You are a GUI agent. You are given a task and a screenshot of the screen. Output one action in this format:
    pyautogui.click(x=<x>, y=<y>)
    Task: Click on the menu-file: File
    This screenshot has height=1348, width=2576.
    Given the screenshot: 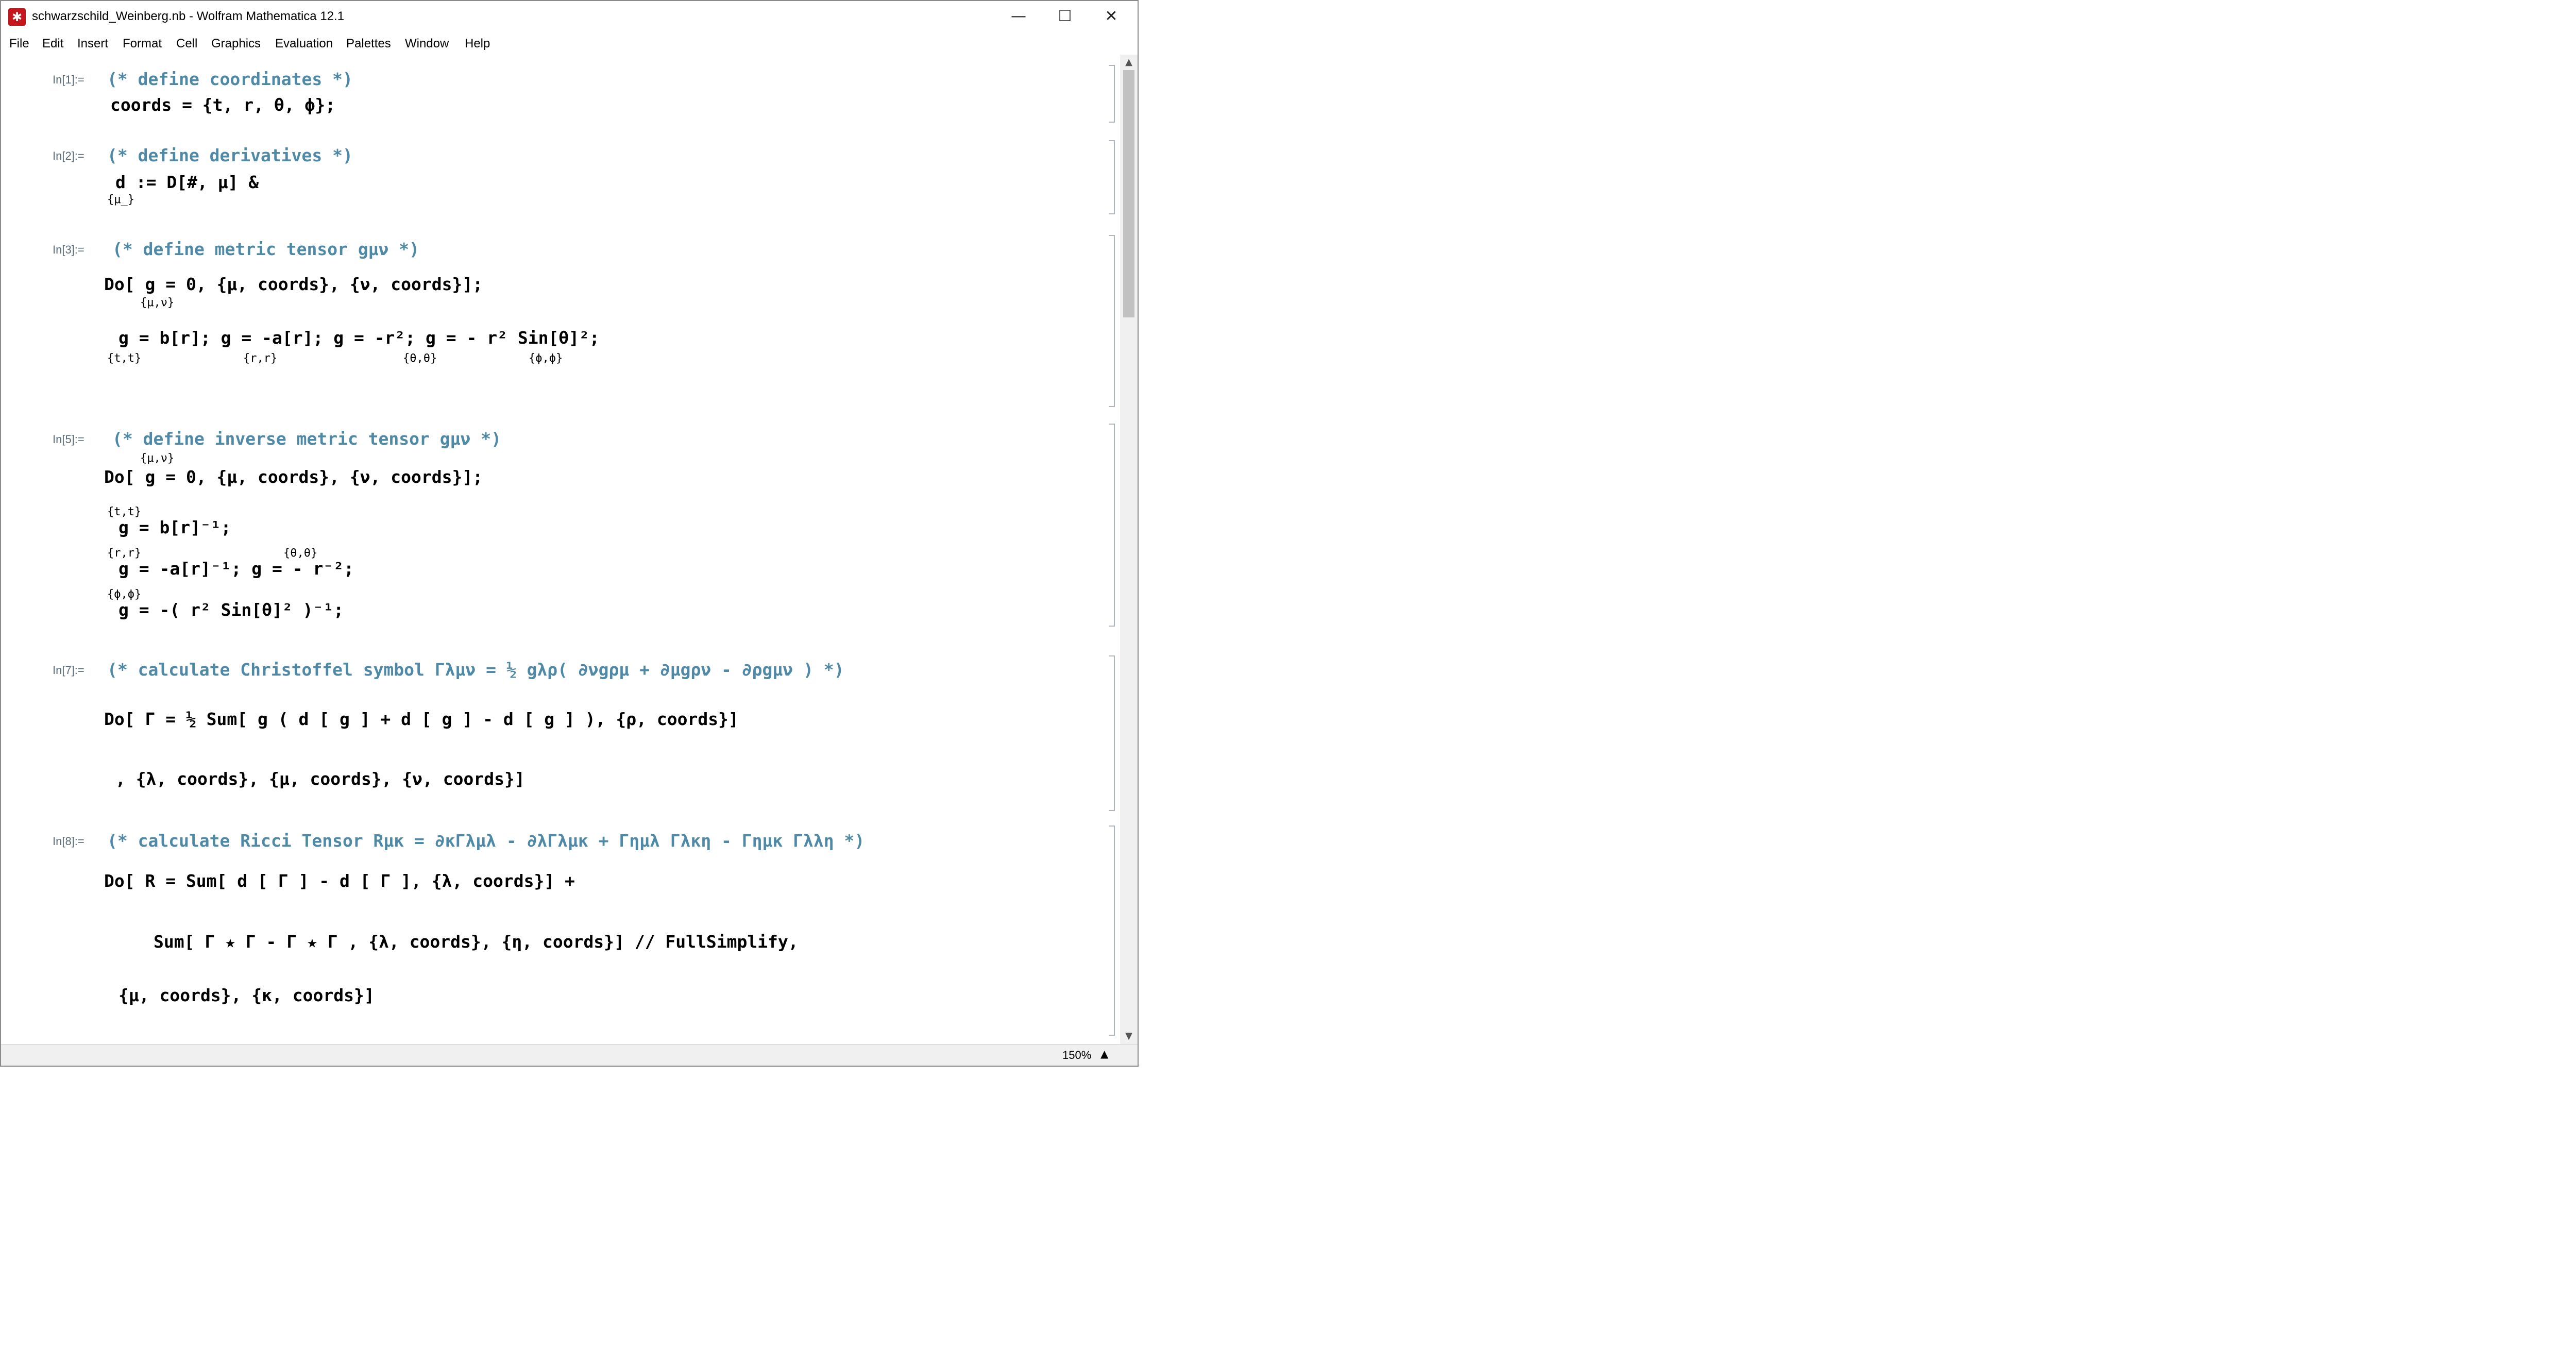 What is the action you would take?
    pyautogui.click(x=19, y=44)
    